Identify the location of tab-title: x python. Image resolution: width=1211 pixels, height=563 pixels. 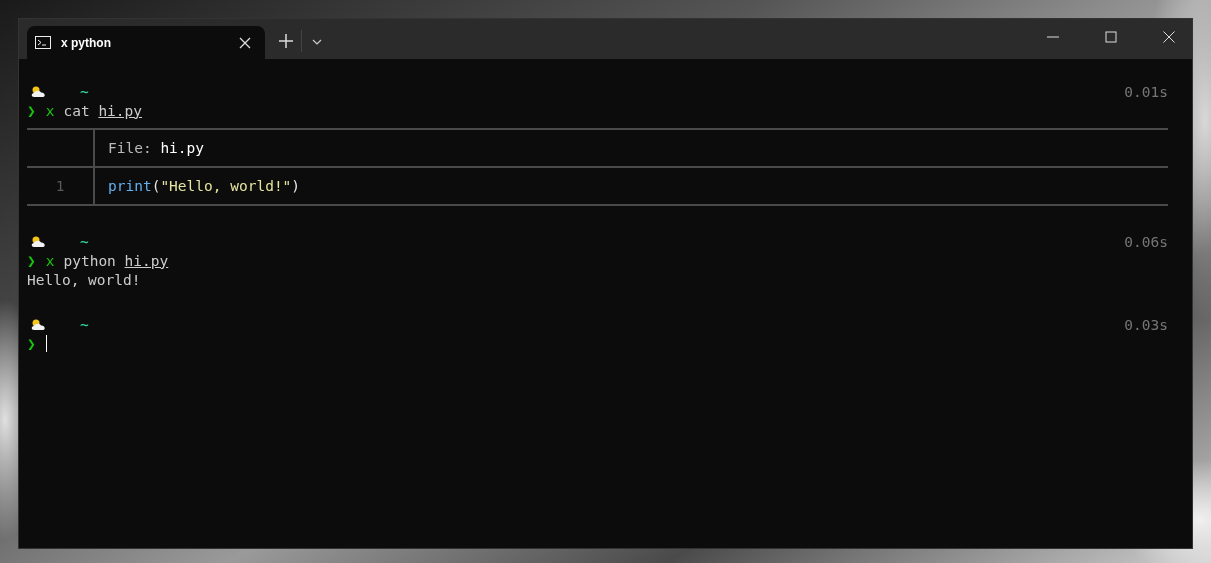
(86, 42).